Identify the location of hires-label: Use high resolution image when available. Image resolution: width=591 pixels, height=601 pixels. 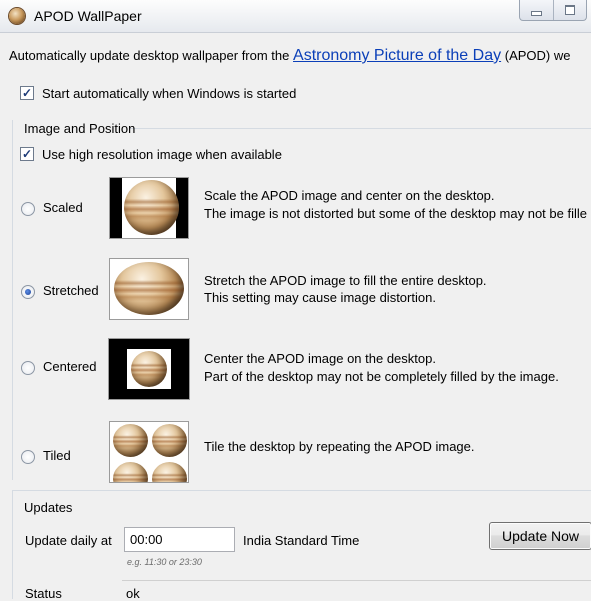
(162, 154).